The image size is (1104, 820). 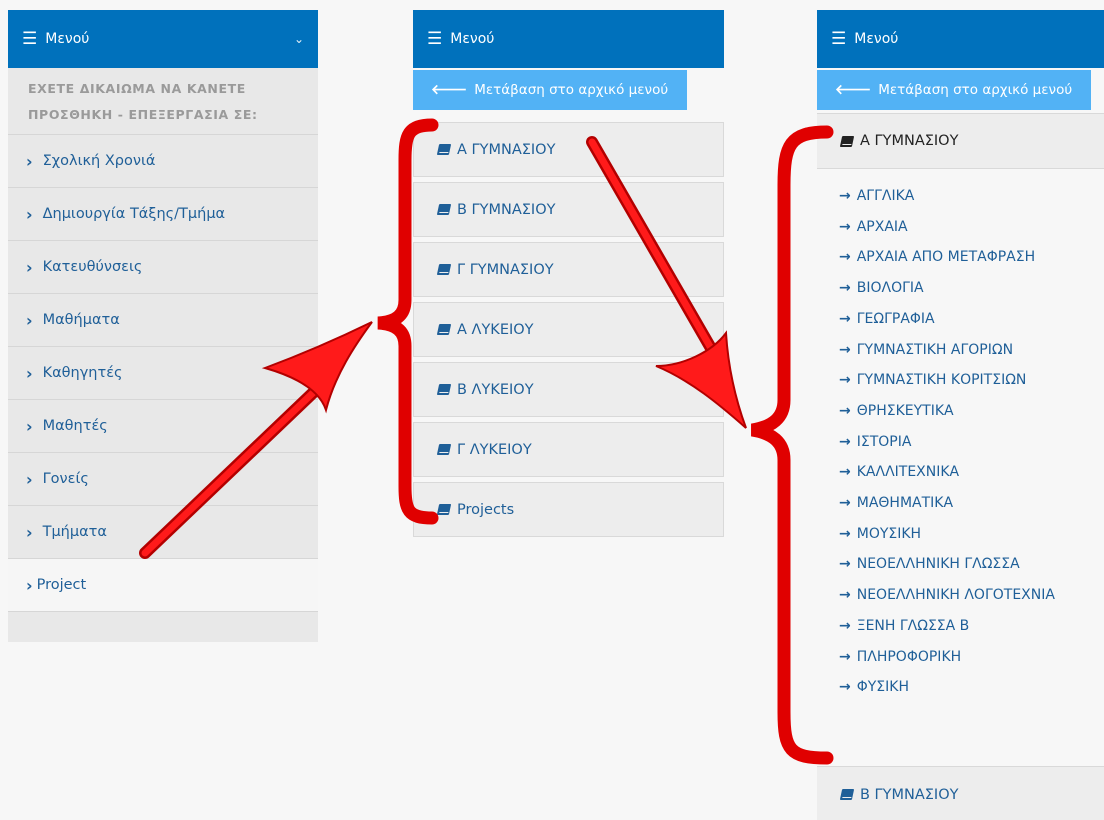 I want to click on subject-label: ΝΕΟΕΛΛΗΝΙΚΗ ΓΛΩΣΣΑ, so click(x=938, y=564).